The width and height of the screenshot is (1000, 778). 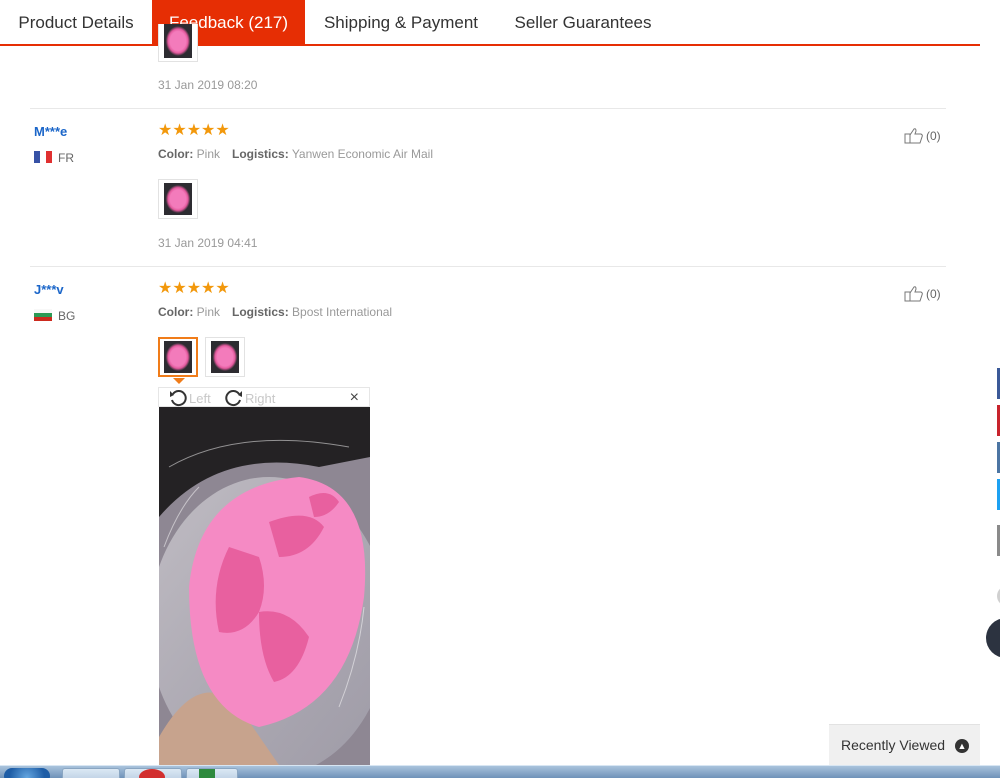 What do you see at coordinates (583, 22) in the screenshot?
I see `tab-seller-guarantees: Seller Guarantees` at bounding box center [583, 22].